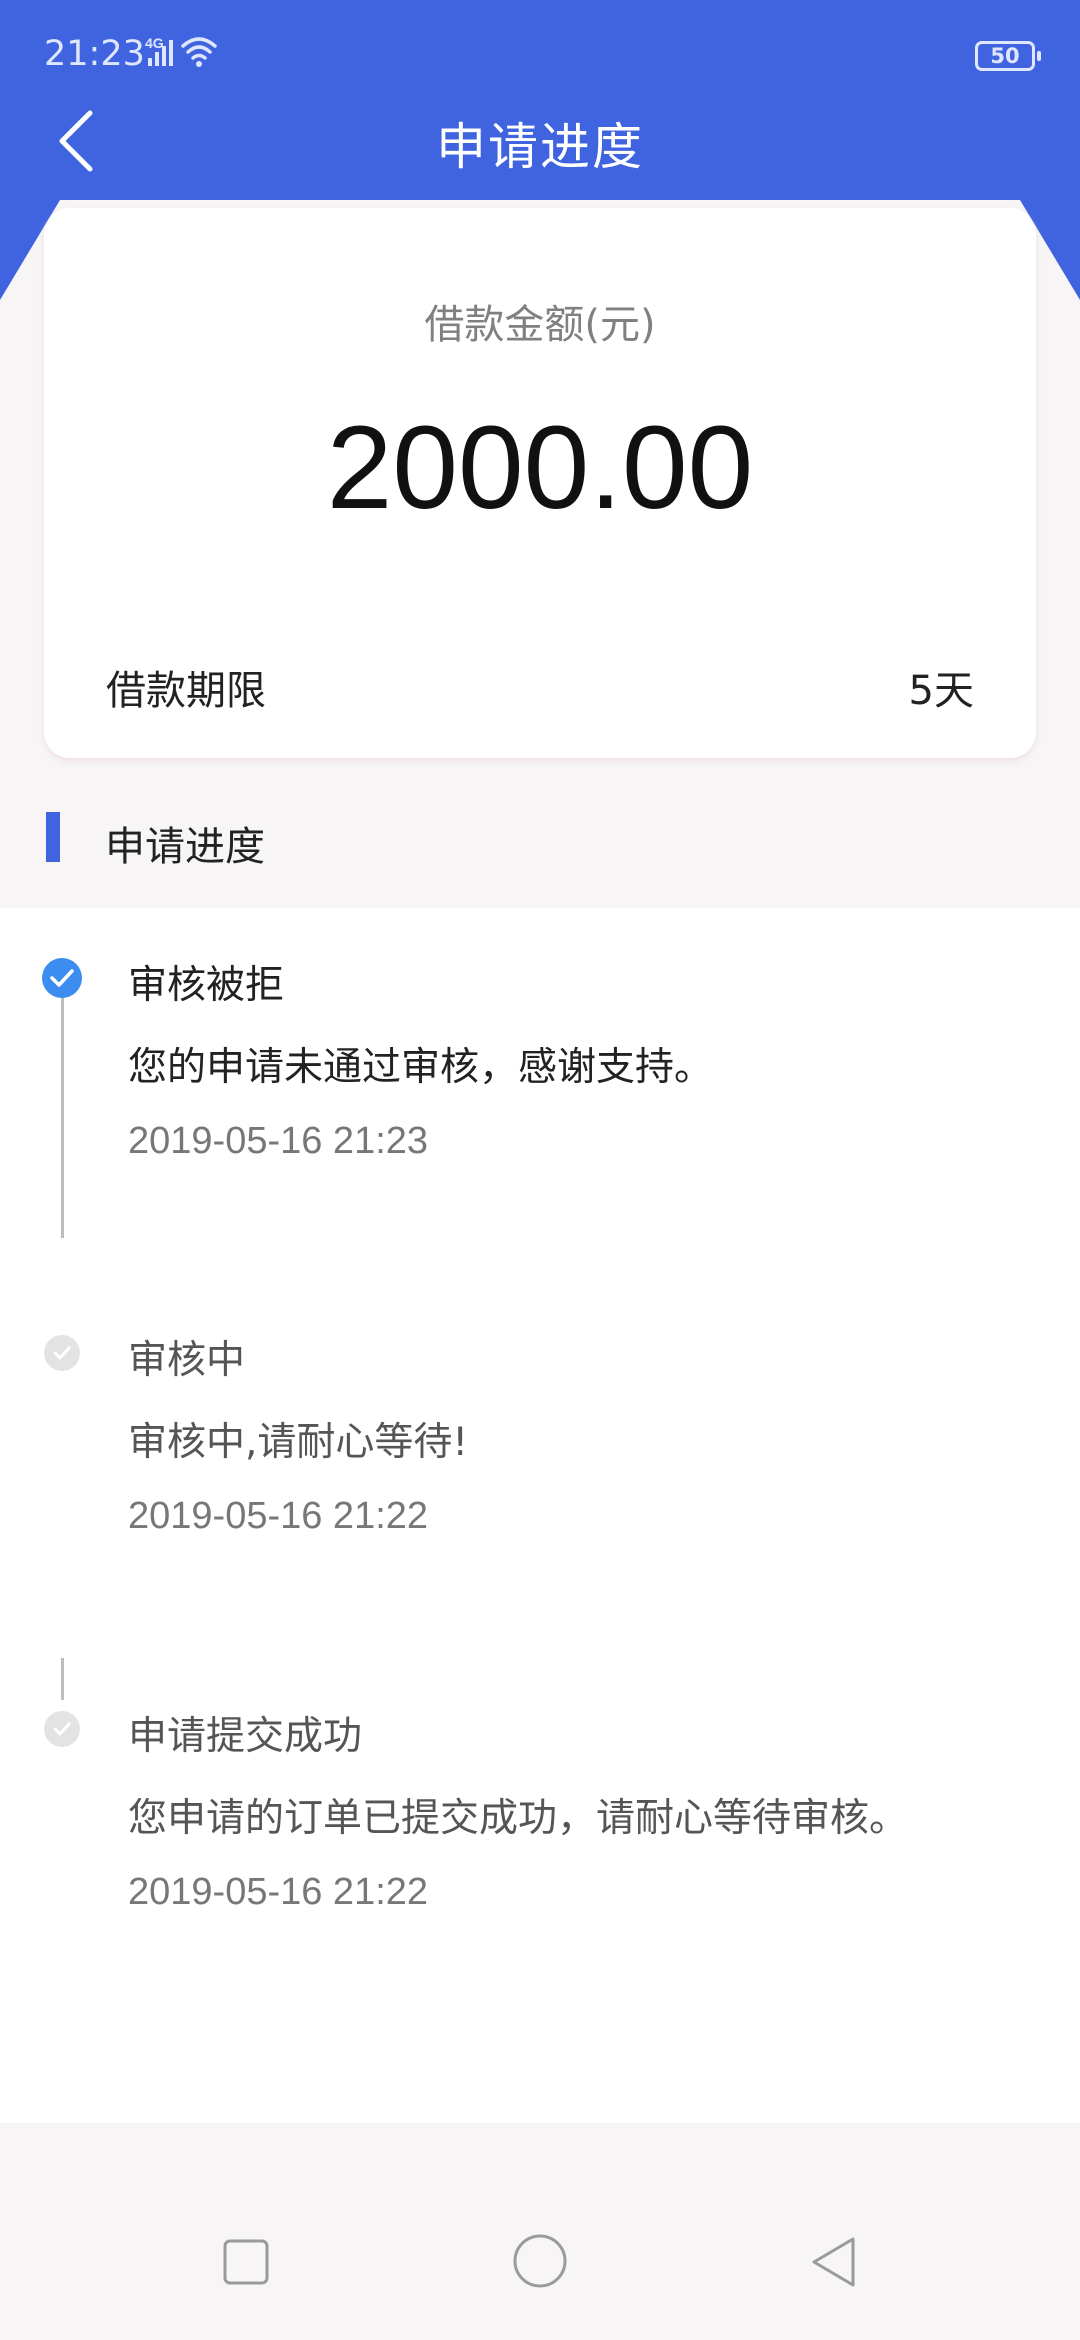  What do you see at coordinates (941, 691) in the screenshot?
I see `term-value: 5天` at bounding box center [941, 691].